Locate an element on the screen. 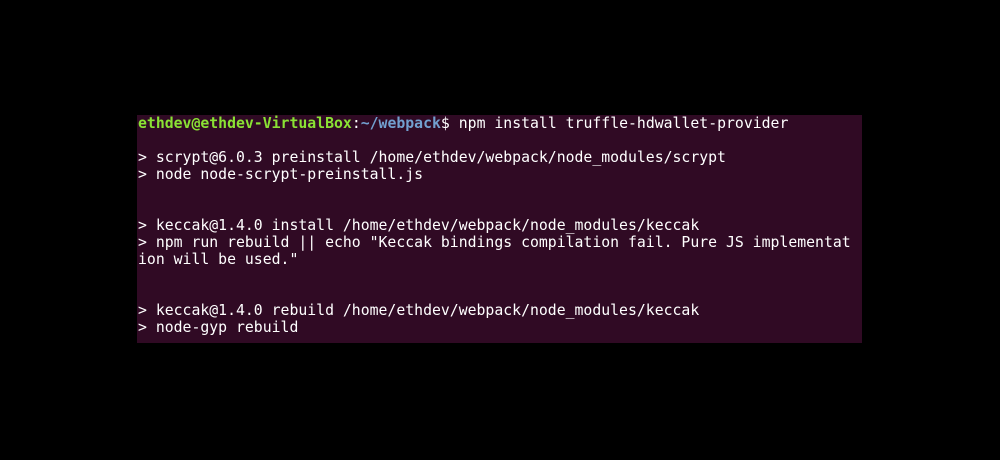  output-line: ion will be used." is located at coordinates (218, 259).